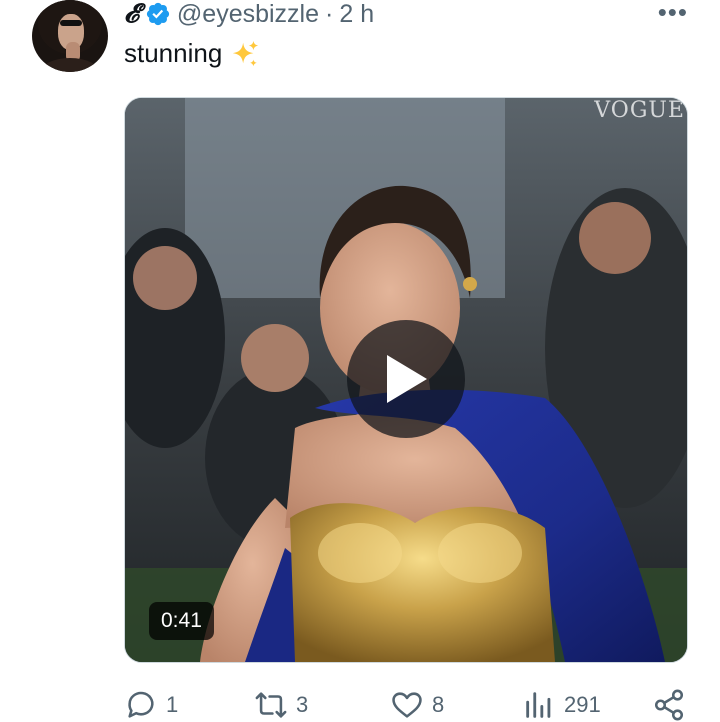 The image size is (720, 722). I want to click on crowd-head-right, so click(615, 238).